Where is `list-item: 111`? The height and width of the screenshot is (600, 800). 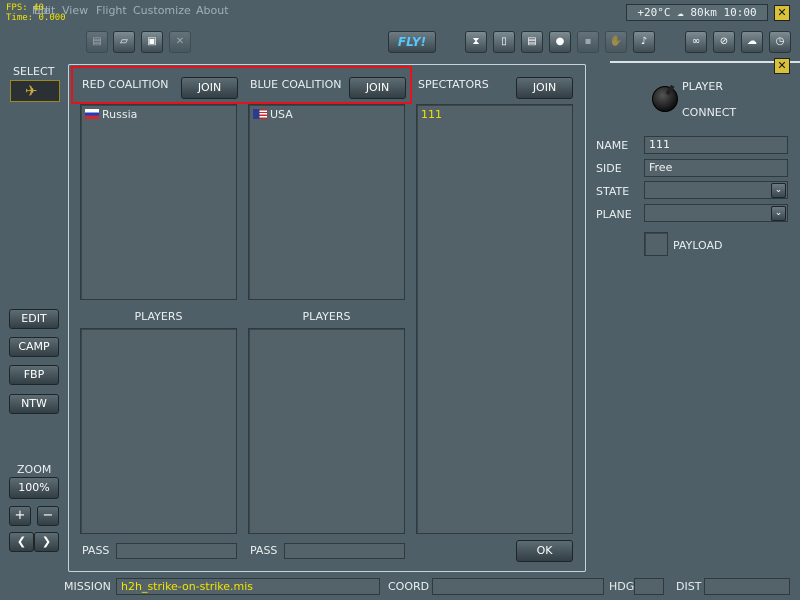
list-item: 111 is located at coordinates (494, 114).